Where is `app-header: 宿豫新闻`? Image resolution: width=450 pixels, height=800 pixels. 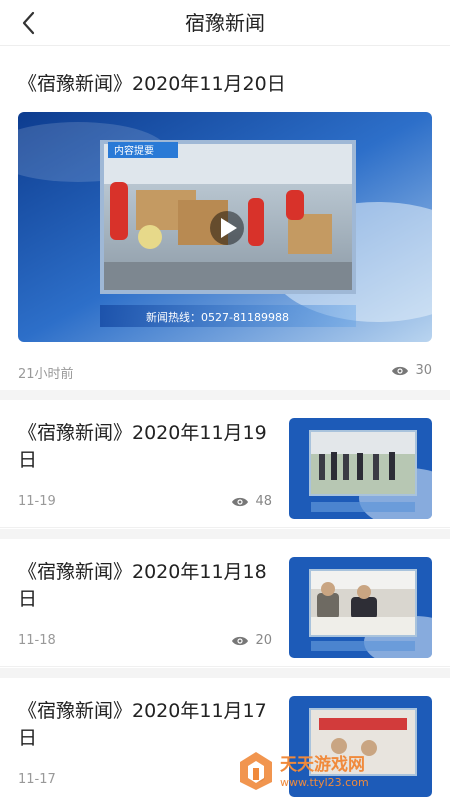
app-header: 宿豫新闻 is located at coordinates (225, 23).